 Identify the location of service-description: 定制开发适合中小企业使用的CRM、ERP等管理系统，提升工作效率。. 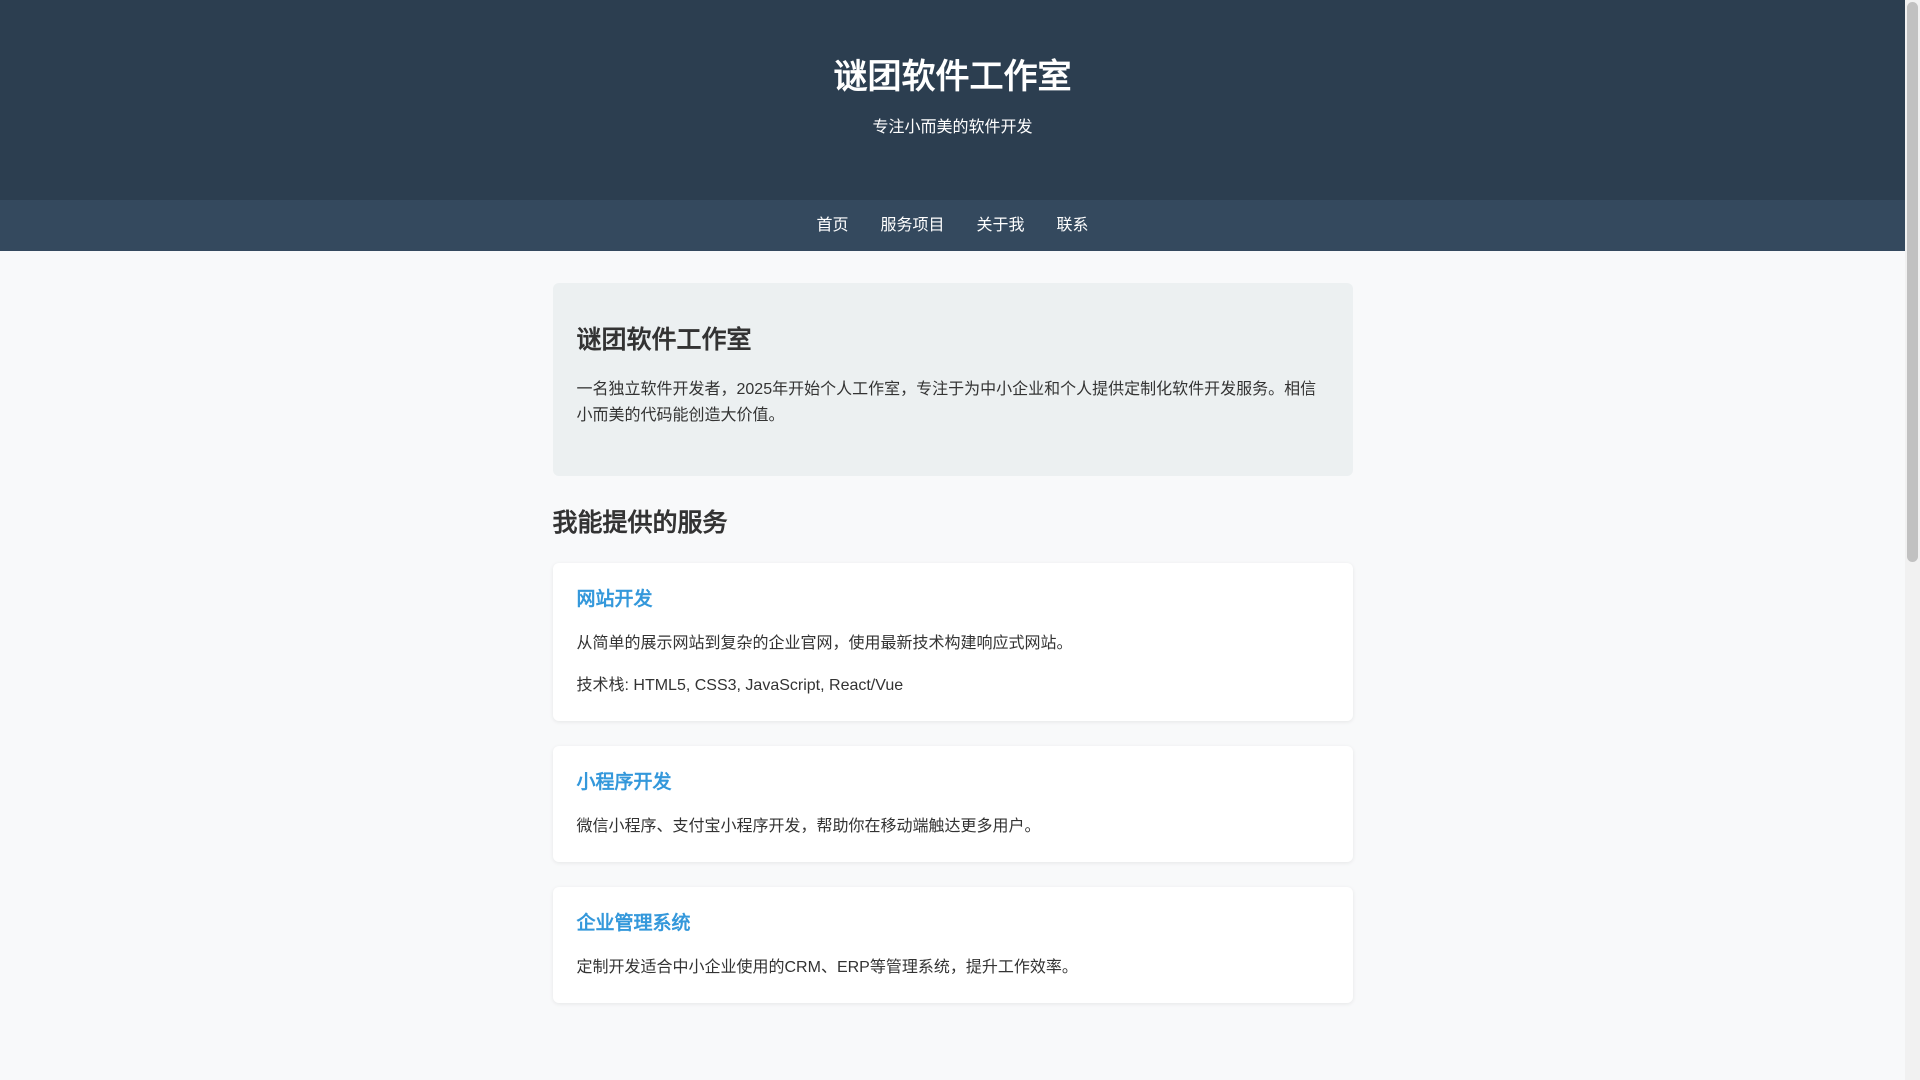
(827, 967).